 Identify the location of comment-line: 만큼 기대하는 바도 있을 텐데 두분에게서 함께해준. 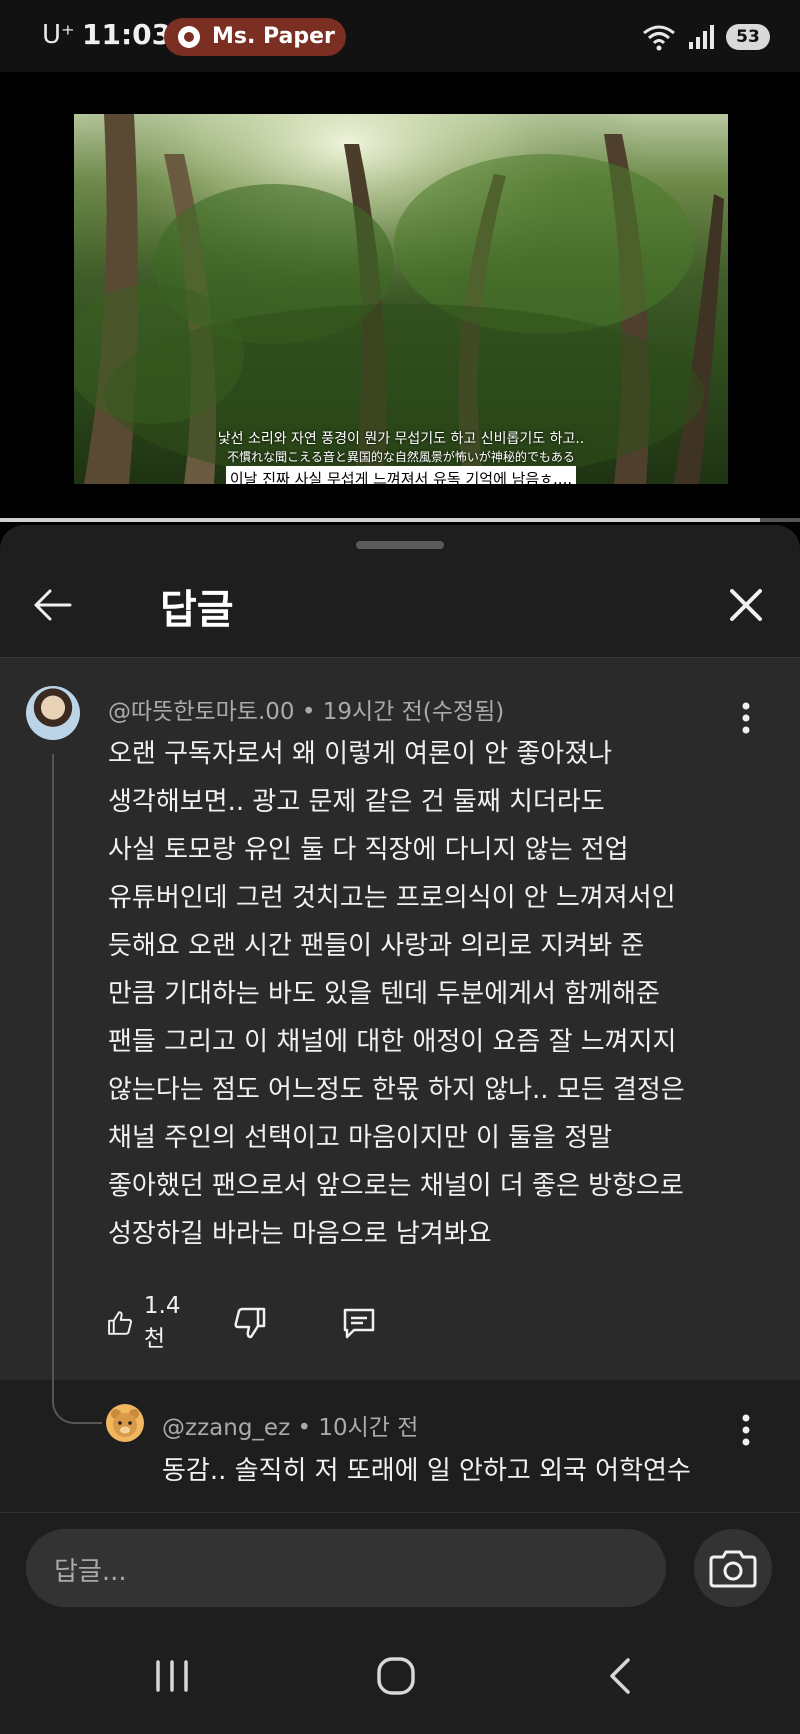
(384, 994).